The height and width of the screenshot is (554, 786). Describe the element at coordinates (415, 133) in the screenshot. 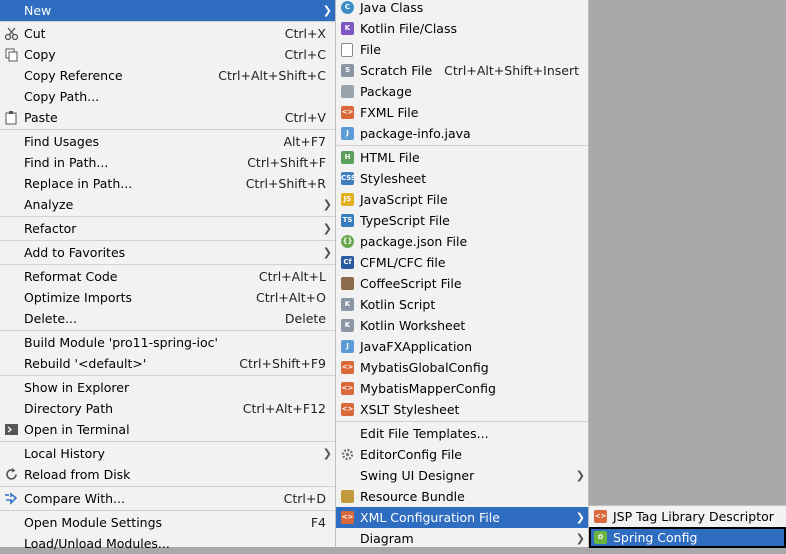

I see `menu-item-label: package-info.java` at that location.